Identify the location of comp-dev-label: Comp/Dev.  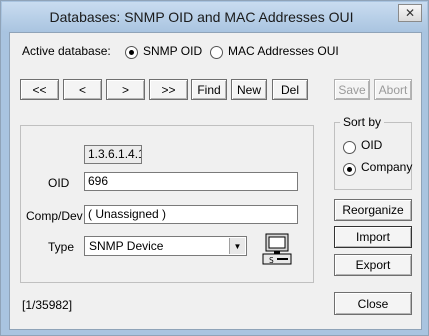
(54, 216).